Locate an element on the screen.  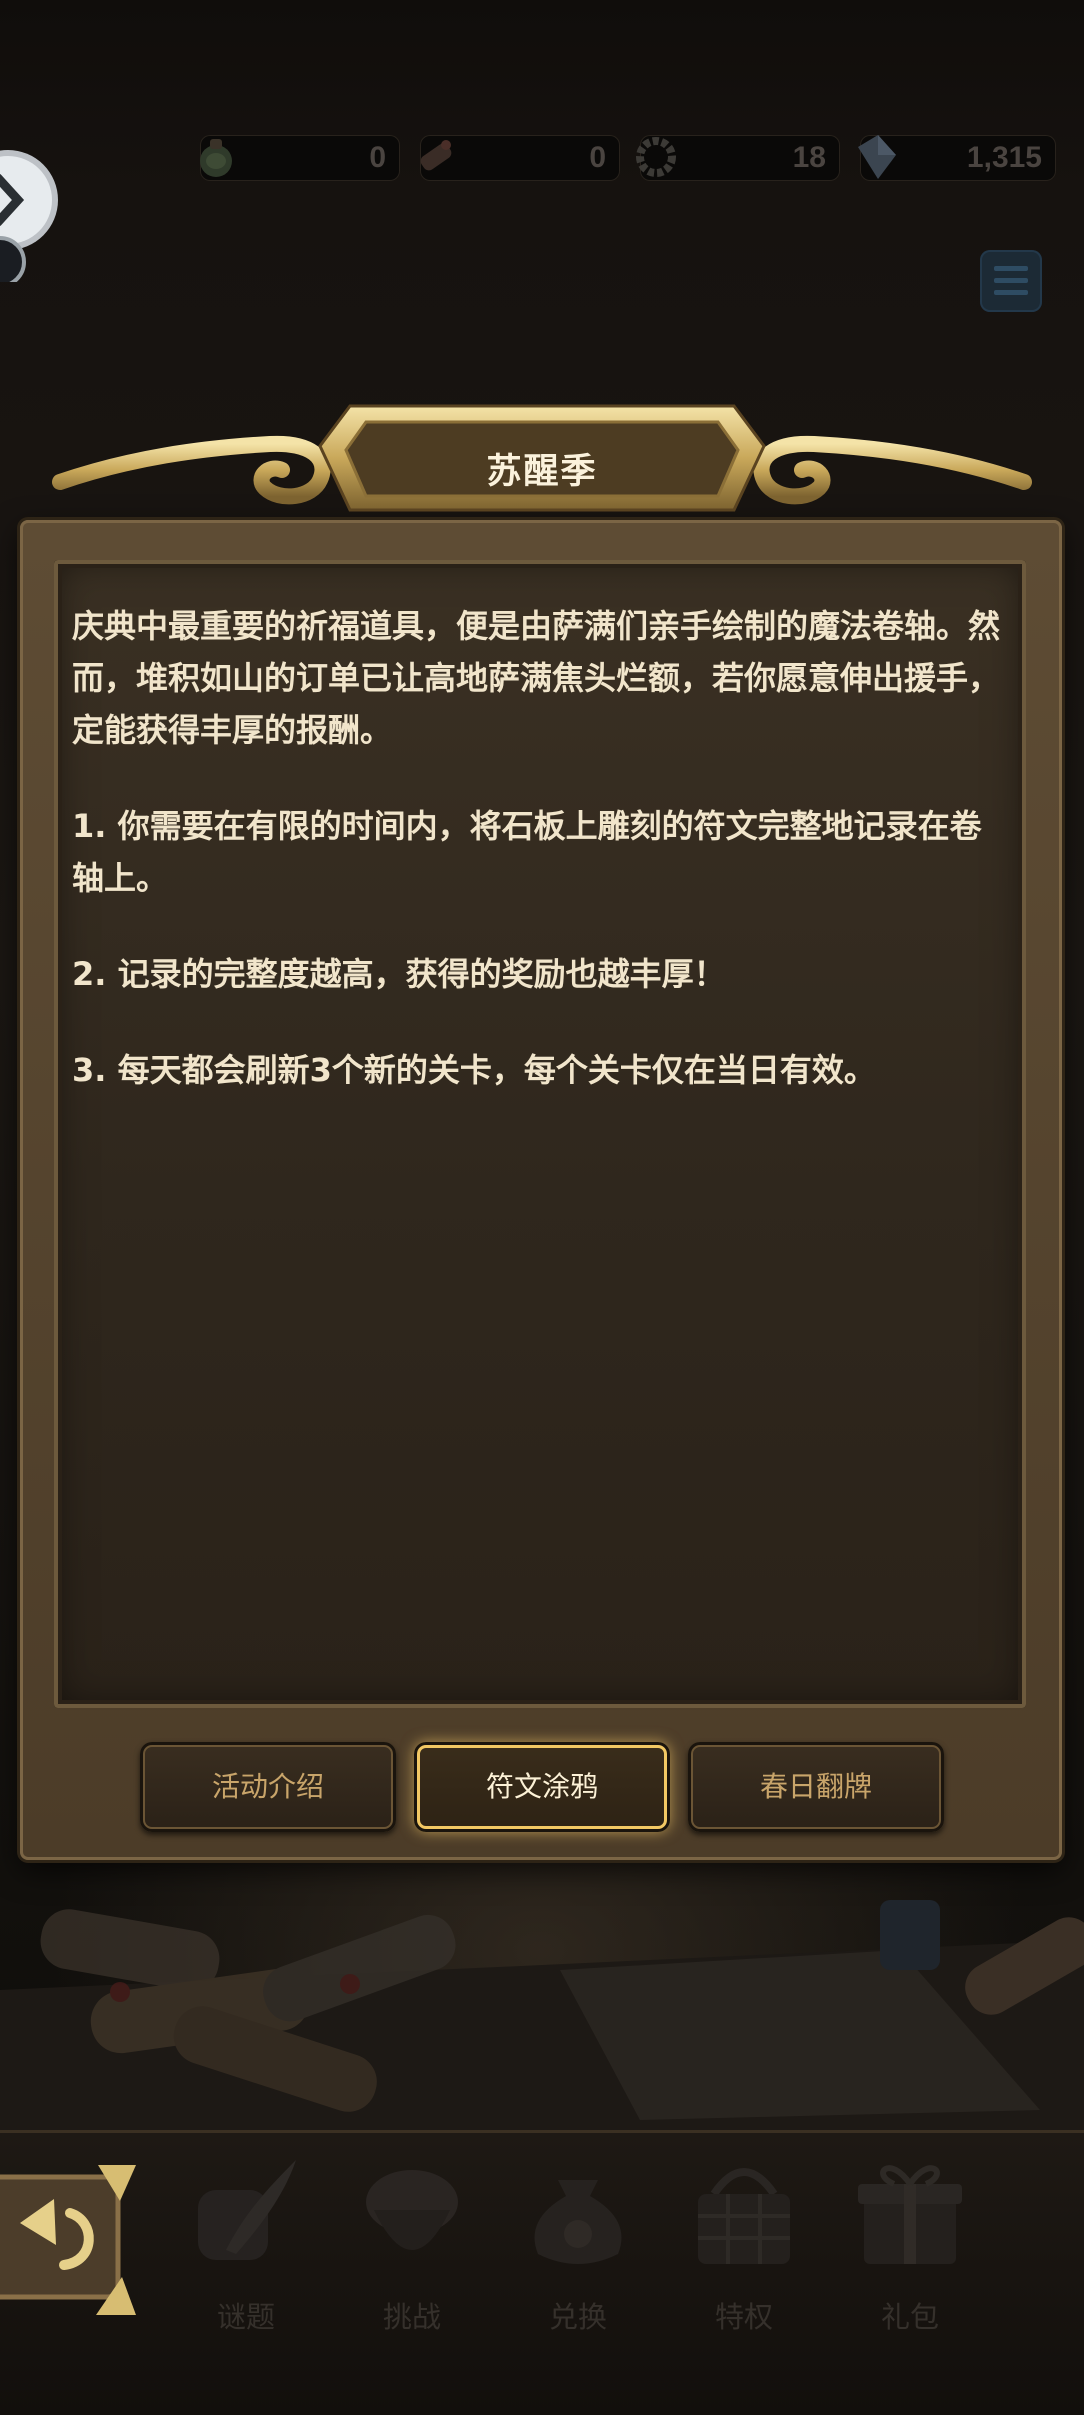
nav-privilege: 特权 is located at coordinates (744, 2245).